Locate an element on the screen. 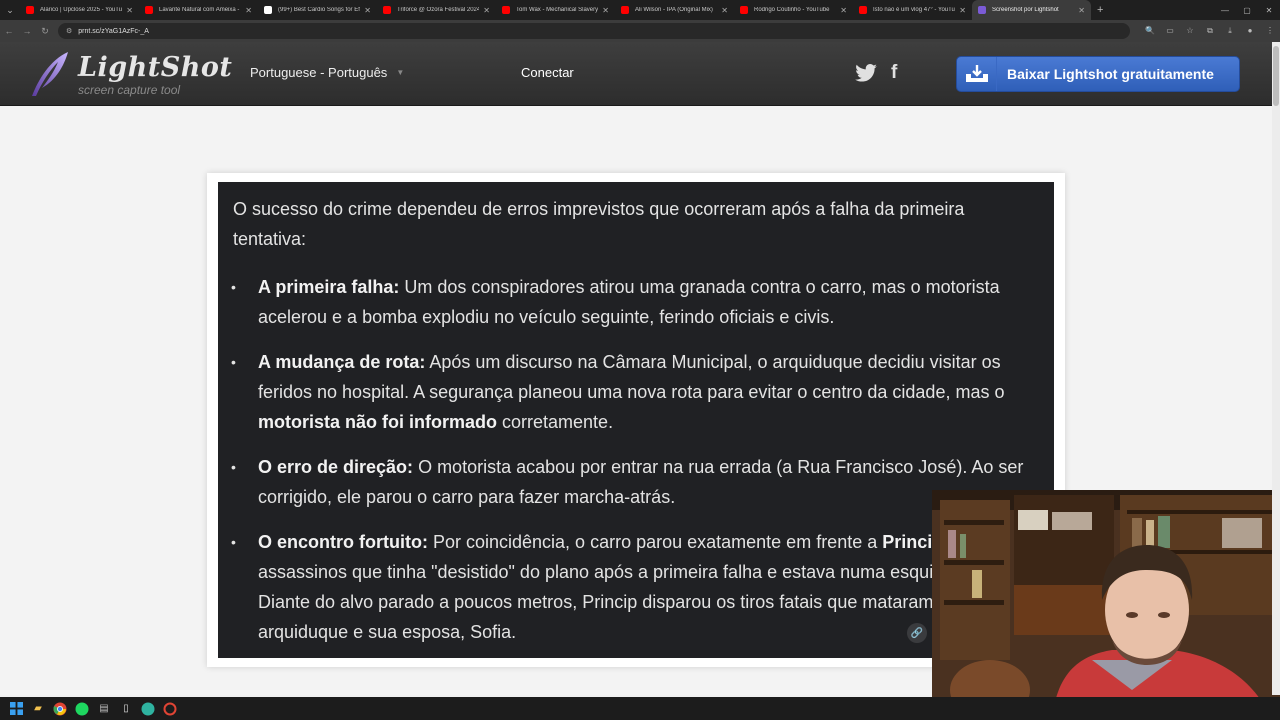 The width and height of the screenshot is (1280, 720). maximize-icon: ▢ is located at coordinates (1247, 10).